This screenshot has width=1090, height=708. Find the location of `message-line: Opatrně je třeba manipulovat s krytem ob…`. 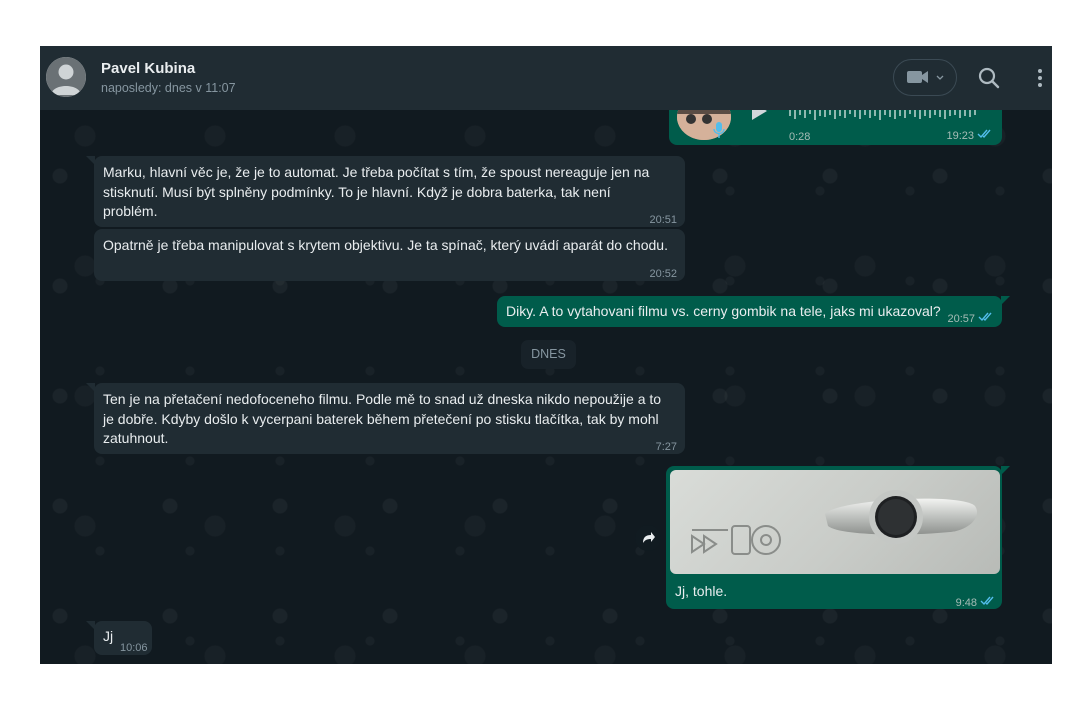

message-line: Opatrně je třeba manipulovat s krytem ob… is located at coordinates (385, 245).